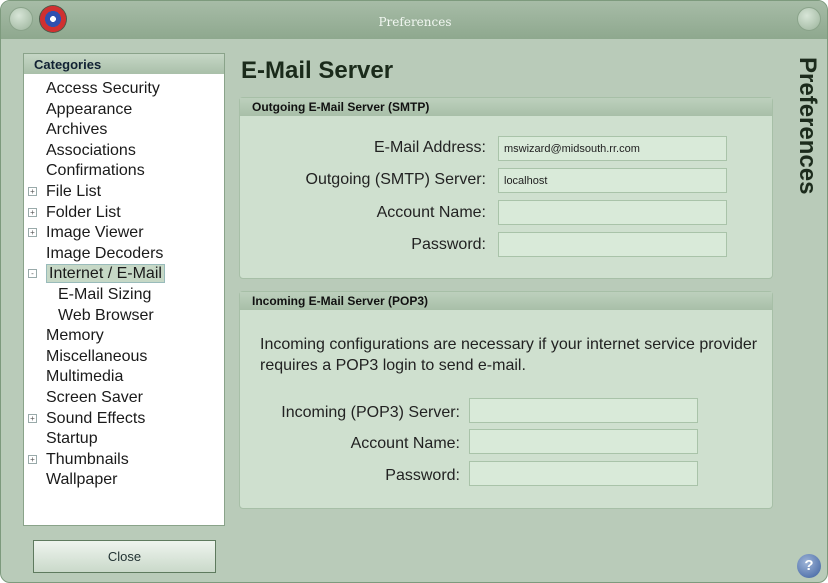  I want to click on sidebar-item: Wallpaper, so click(124, 480).